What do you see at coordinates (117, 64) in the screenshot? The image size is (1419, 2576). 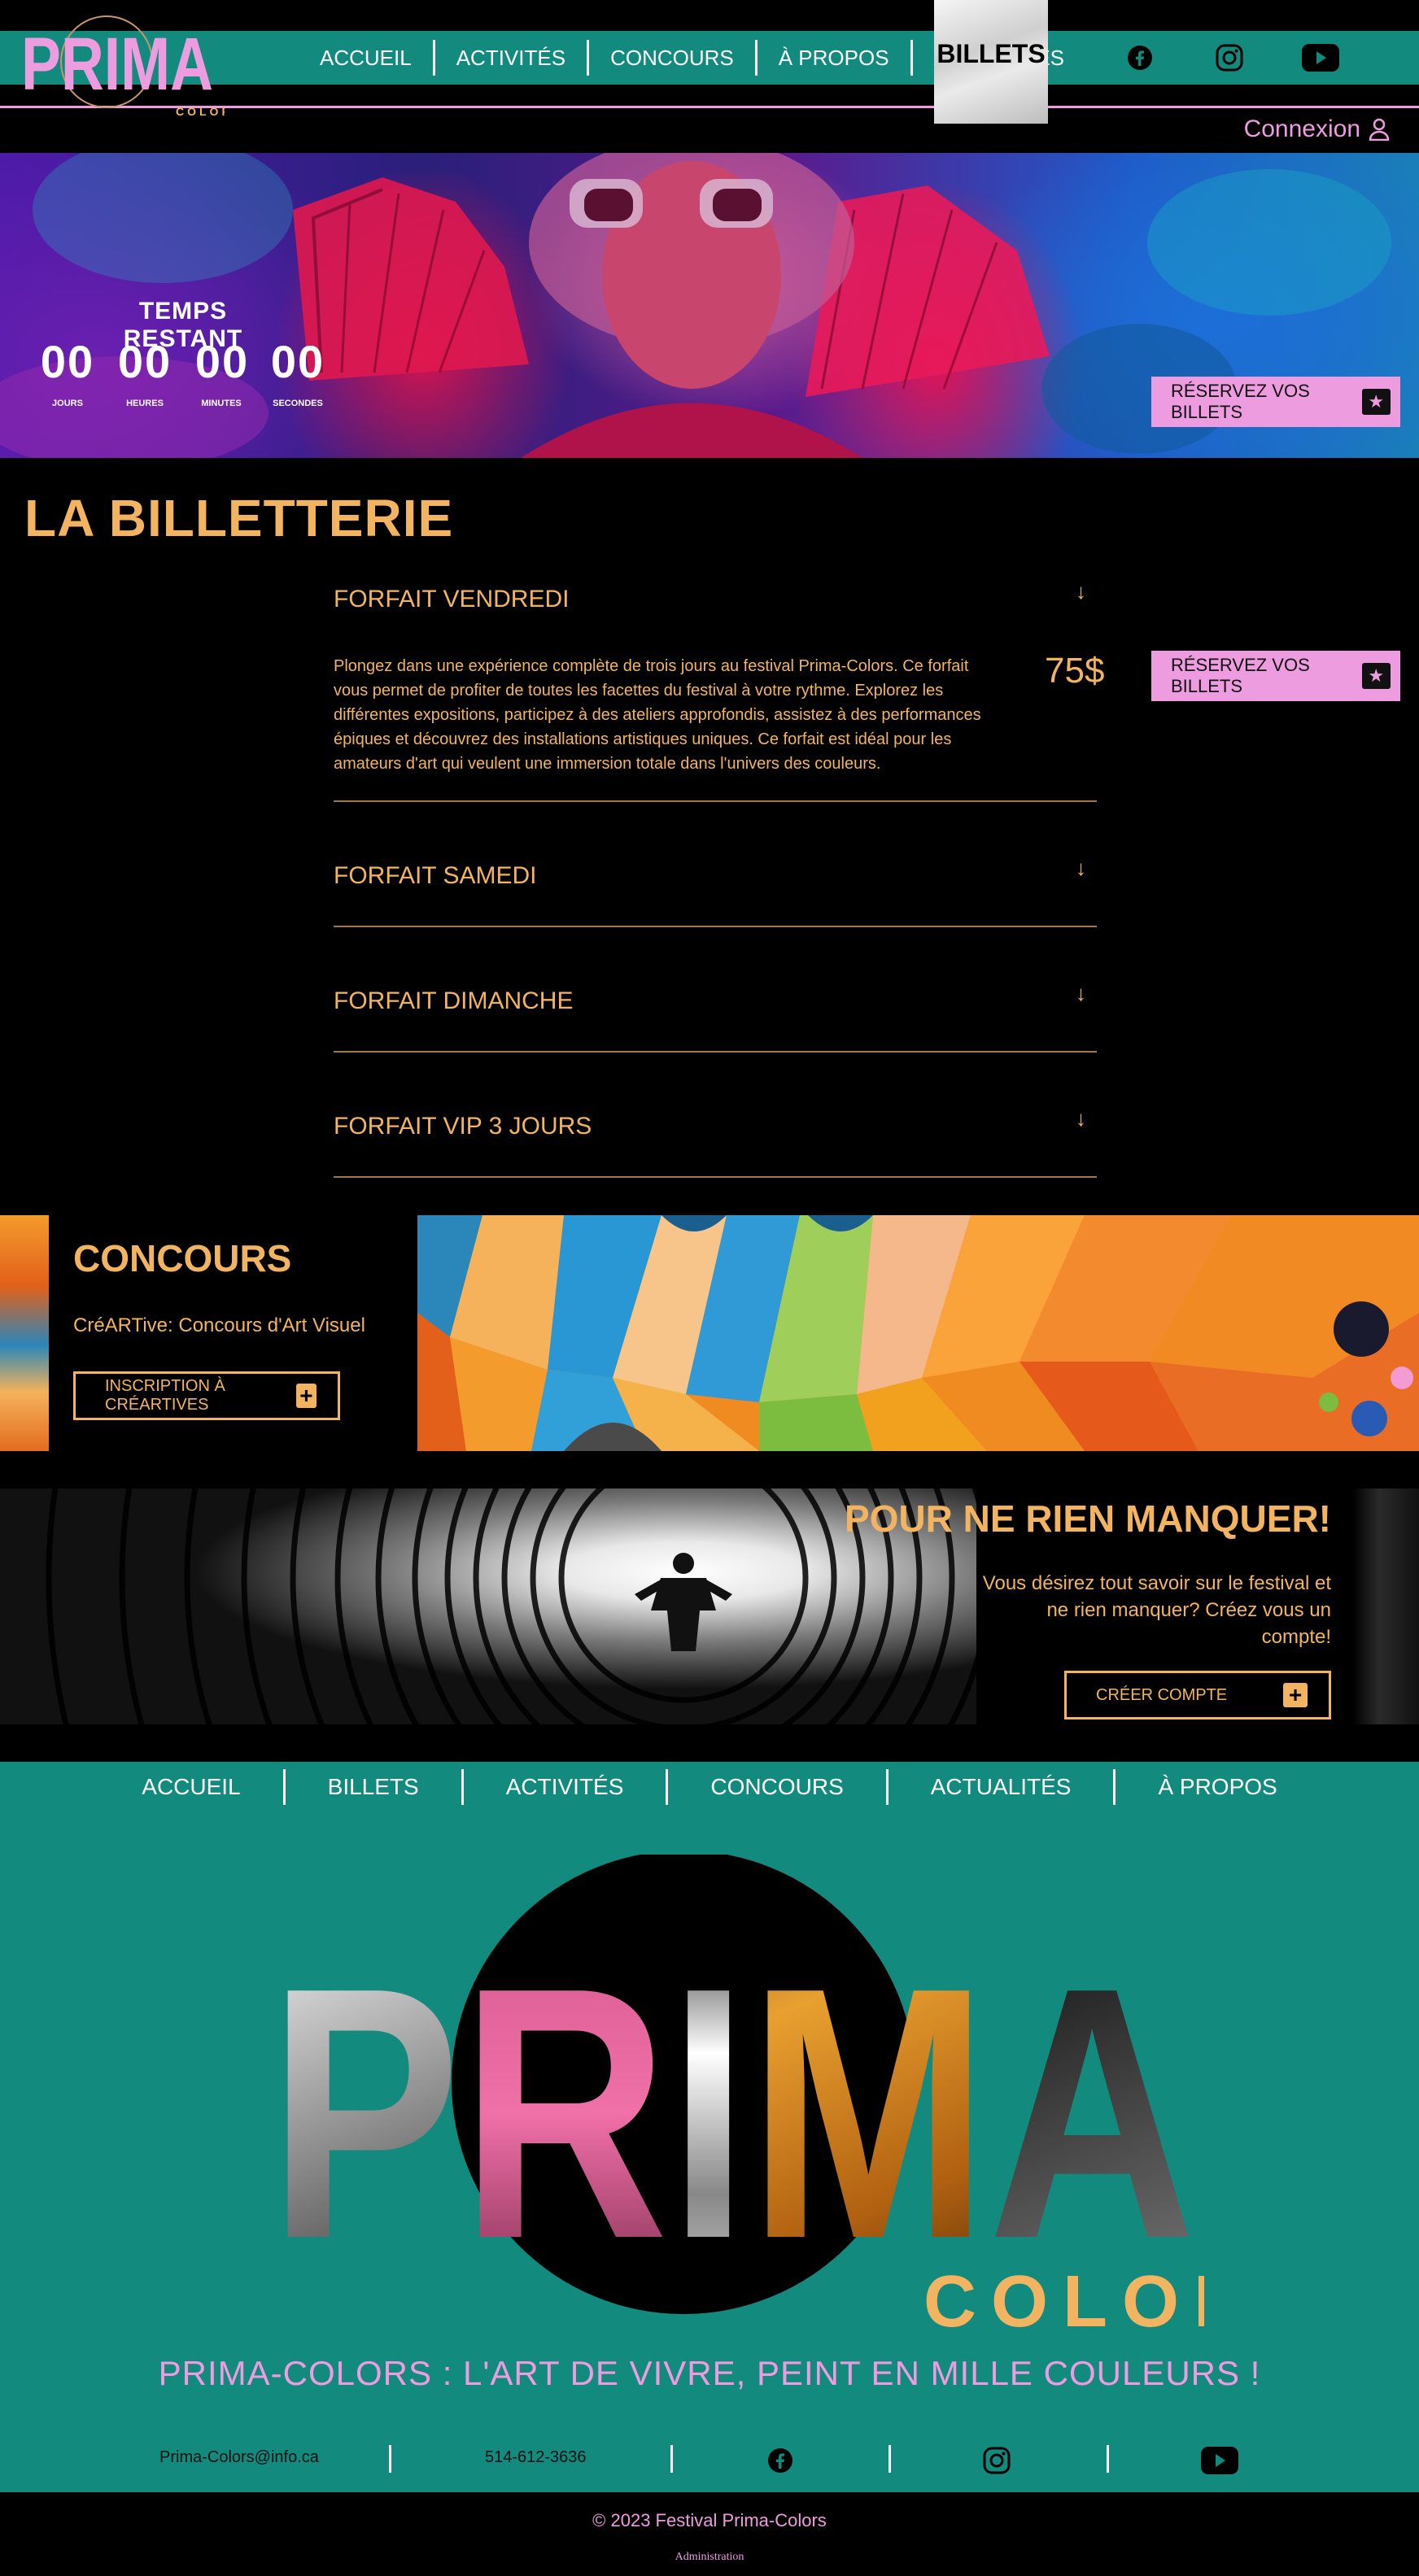 I see `logo-main-text: PRIMA` at bounding box center [117, 64].